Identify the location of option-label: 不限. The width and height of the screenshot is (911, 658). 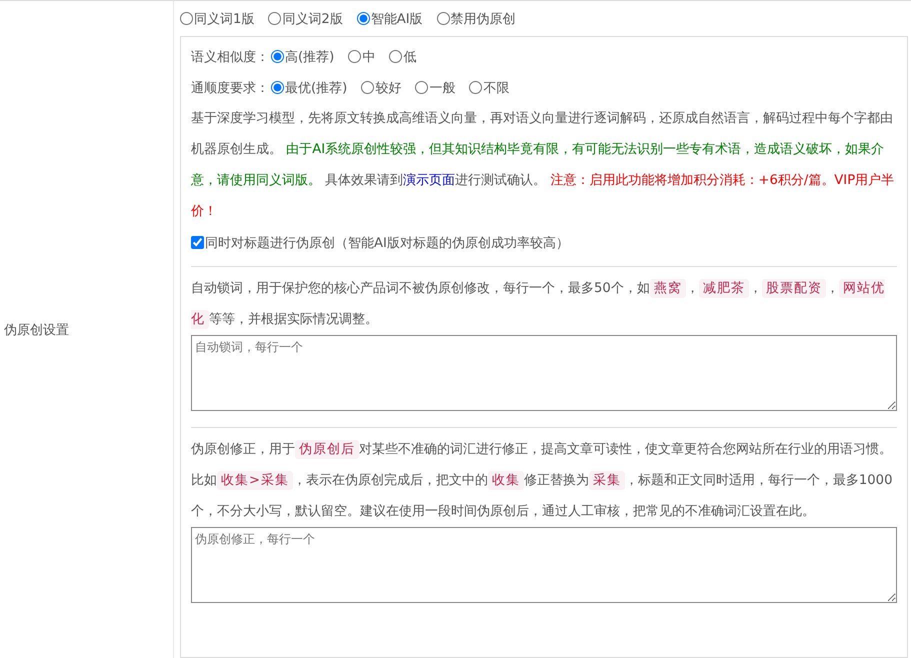
(496, 87).